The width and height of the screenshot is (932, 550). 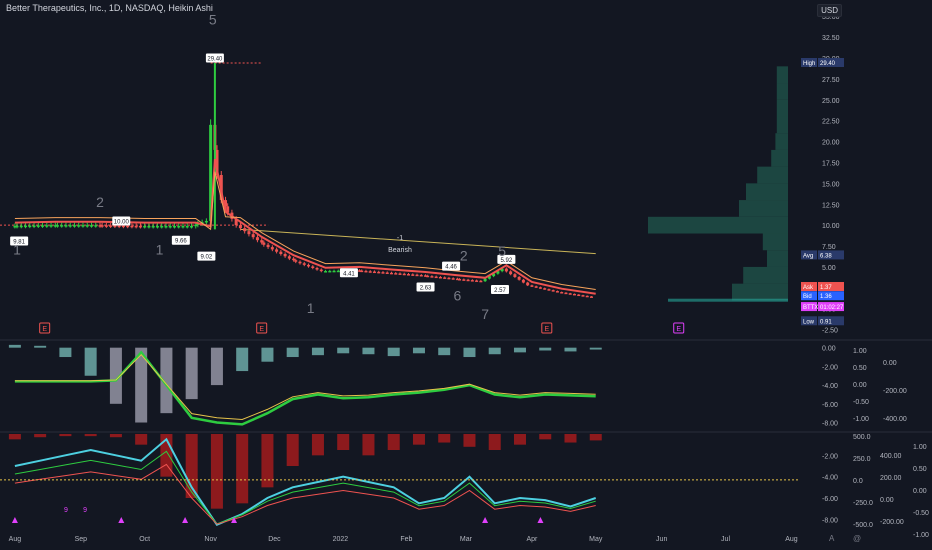 I want to click on x-tick-label: Oct, so click(x=144, y=539).